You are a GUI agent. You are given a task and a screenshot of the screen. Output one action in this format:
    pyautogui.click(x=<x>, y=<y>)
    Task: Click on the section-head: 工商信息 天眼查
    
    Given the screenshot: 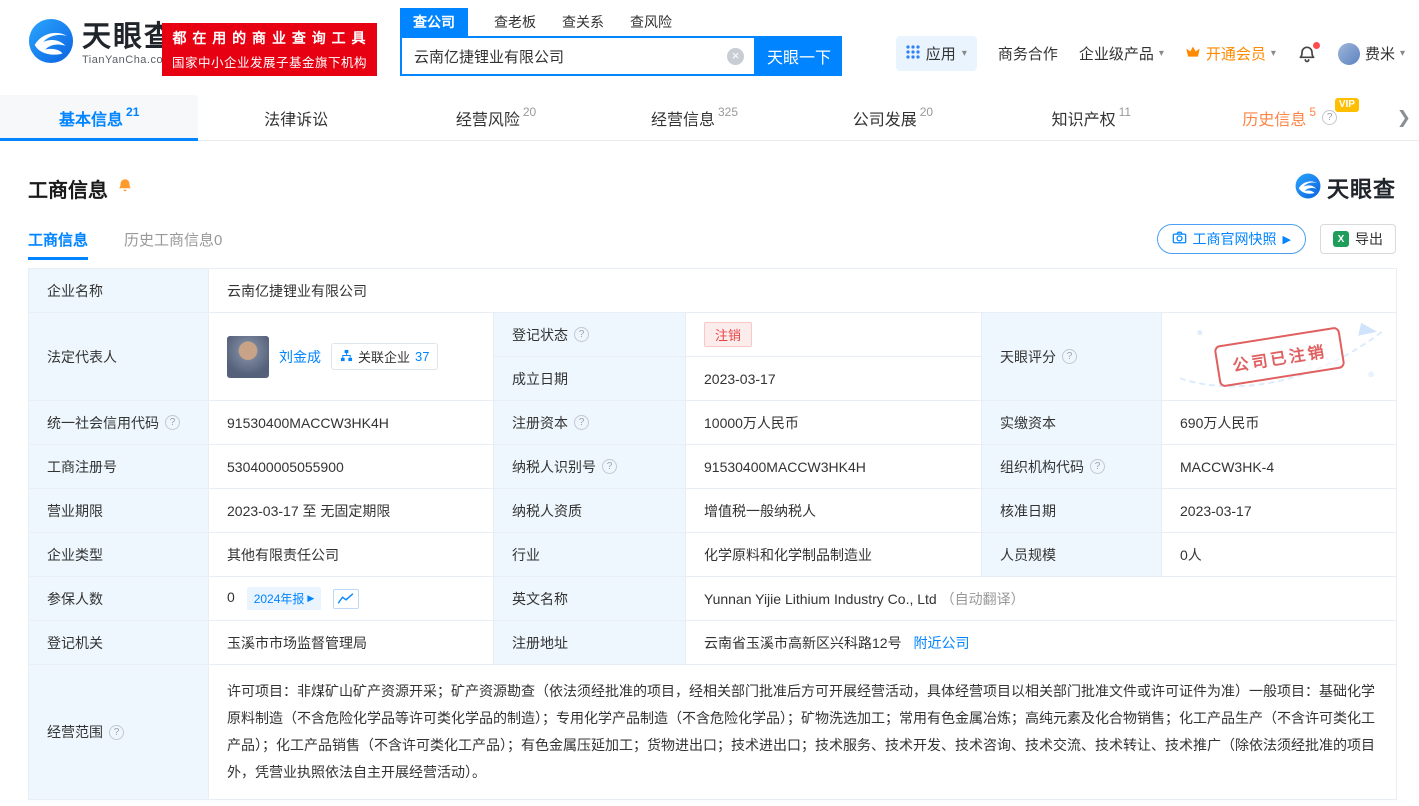 What is the action you would take?
    pyautogui.click(x=712, y=188)
    